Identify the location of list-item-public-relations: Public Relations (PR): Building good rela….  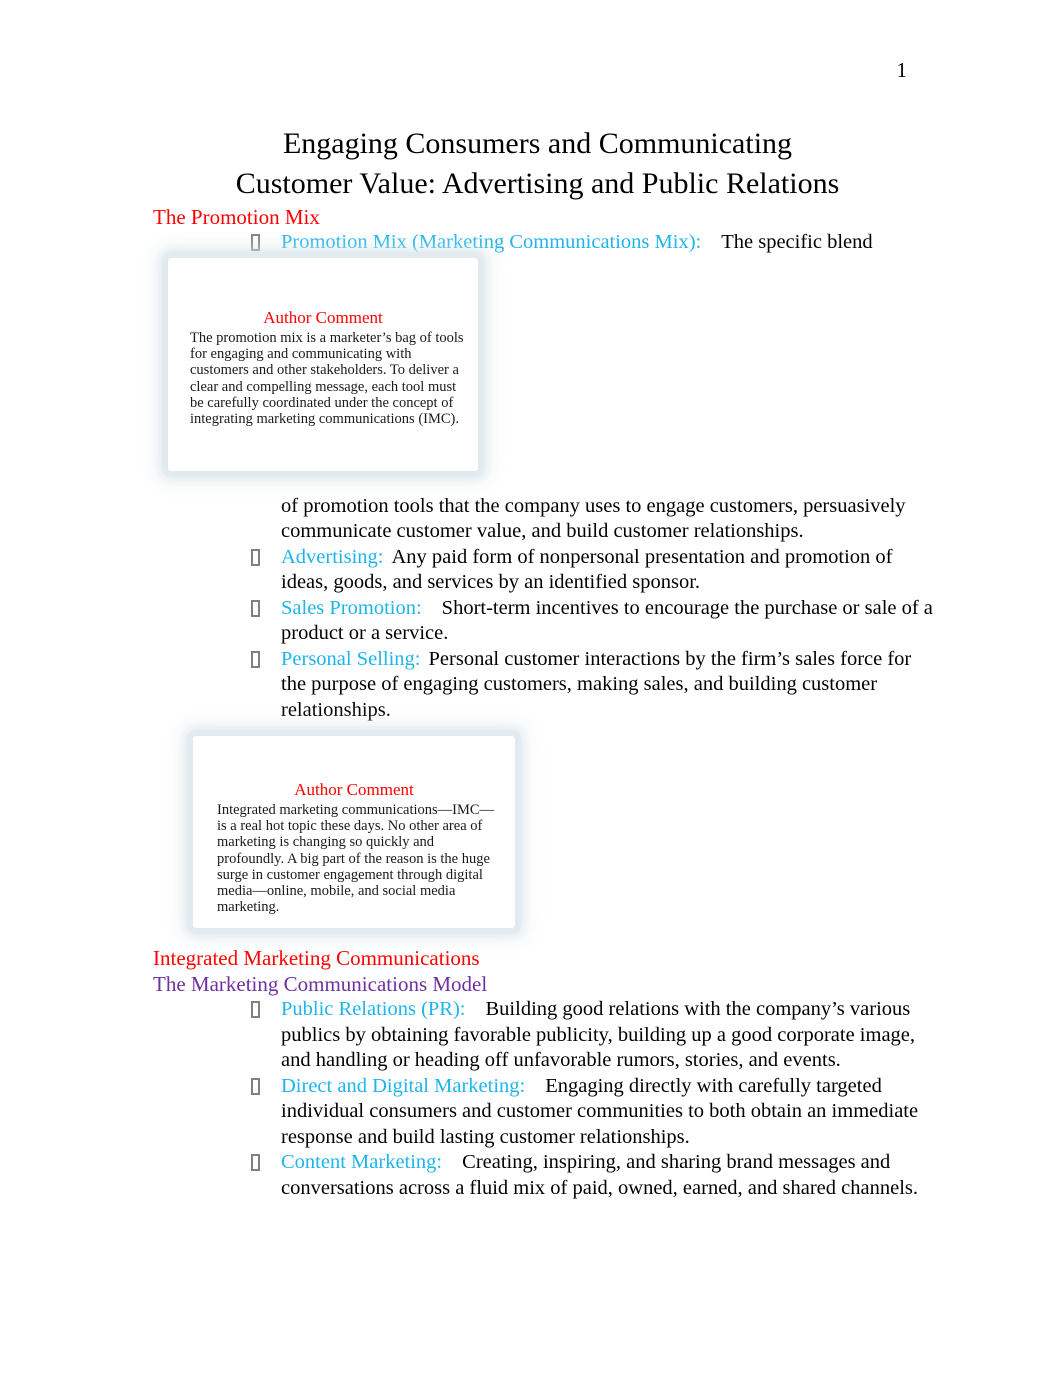
(543, 1035).